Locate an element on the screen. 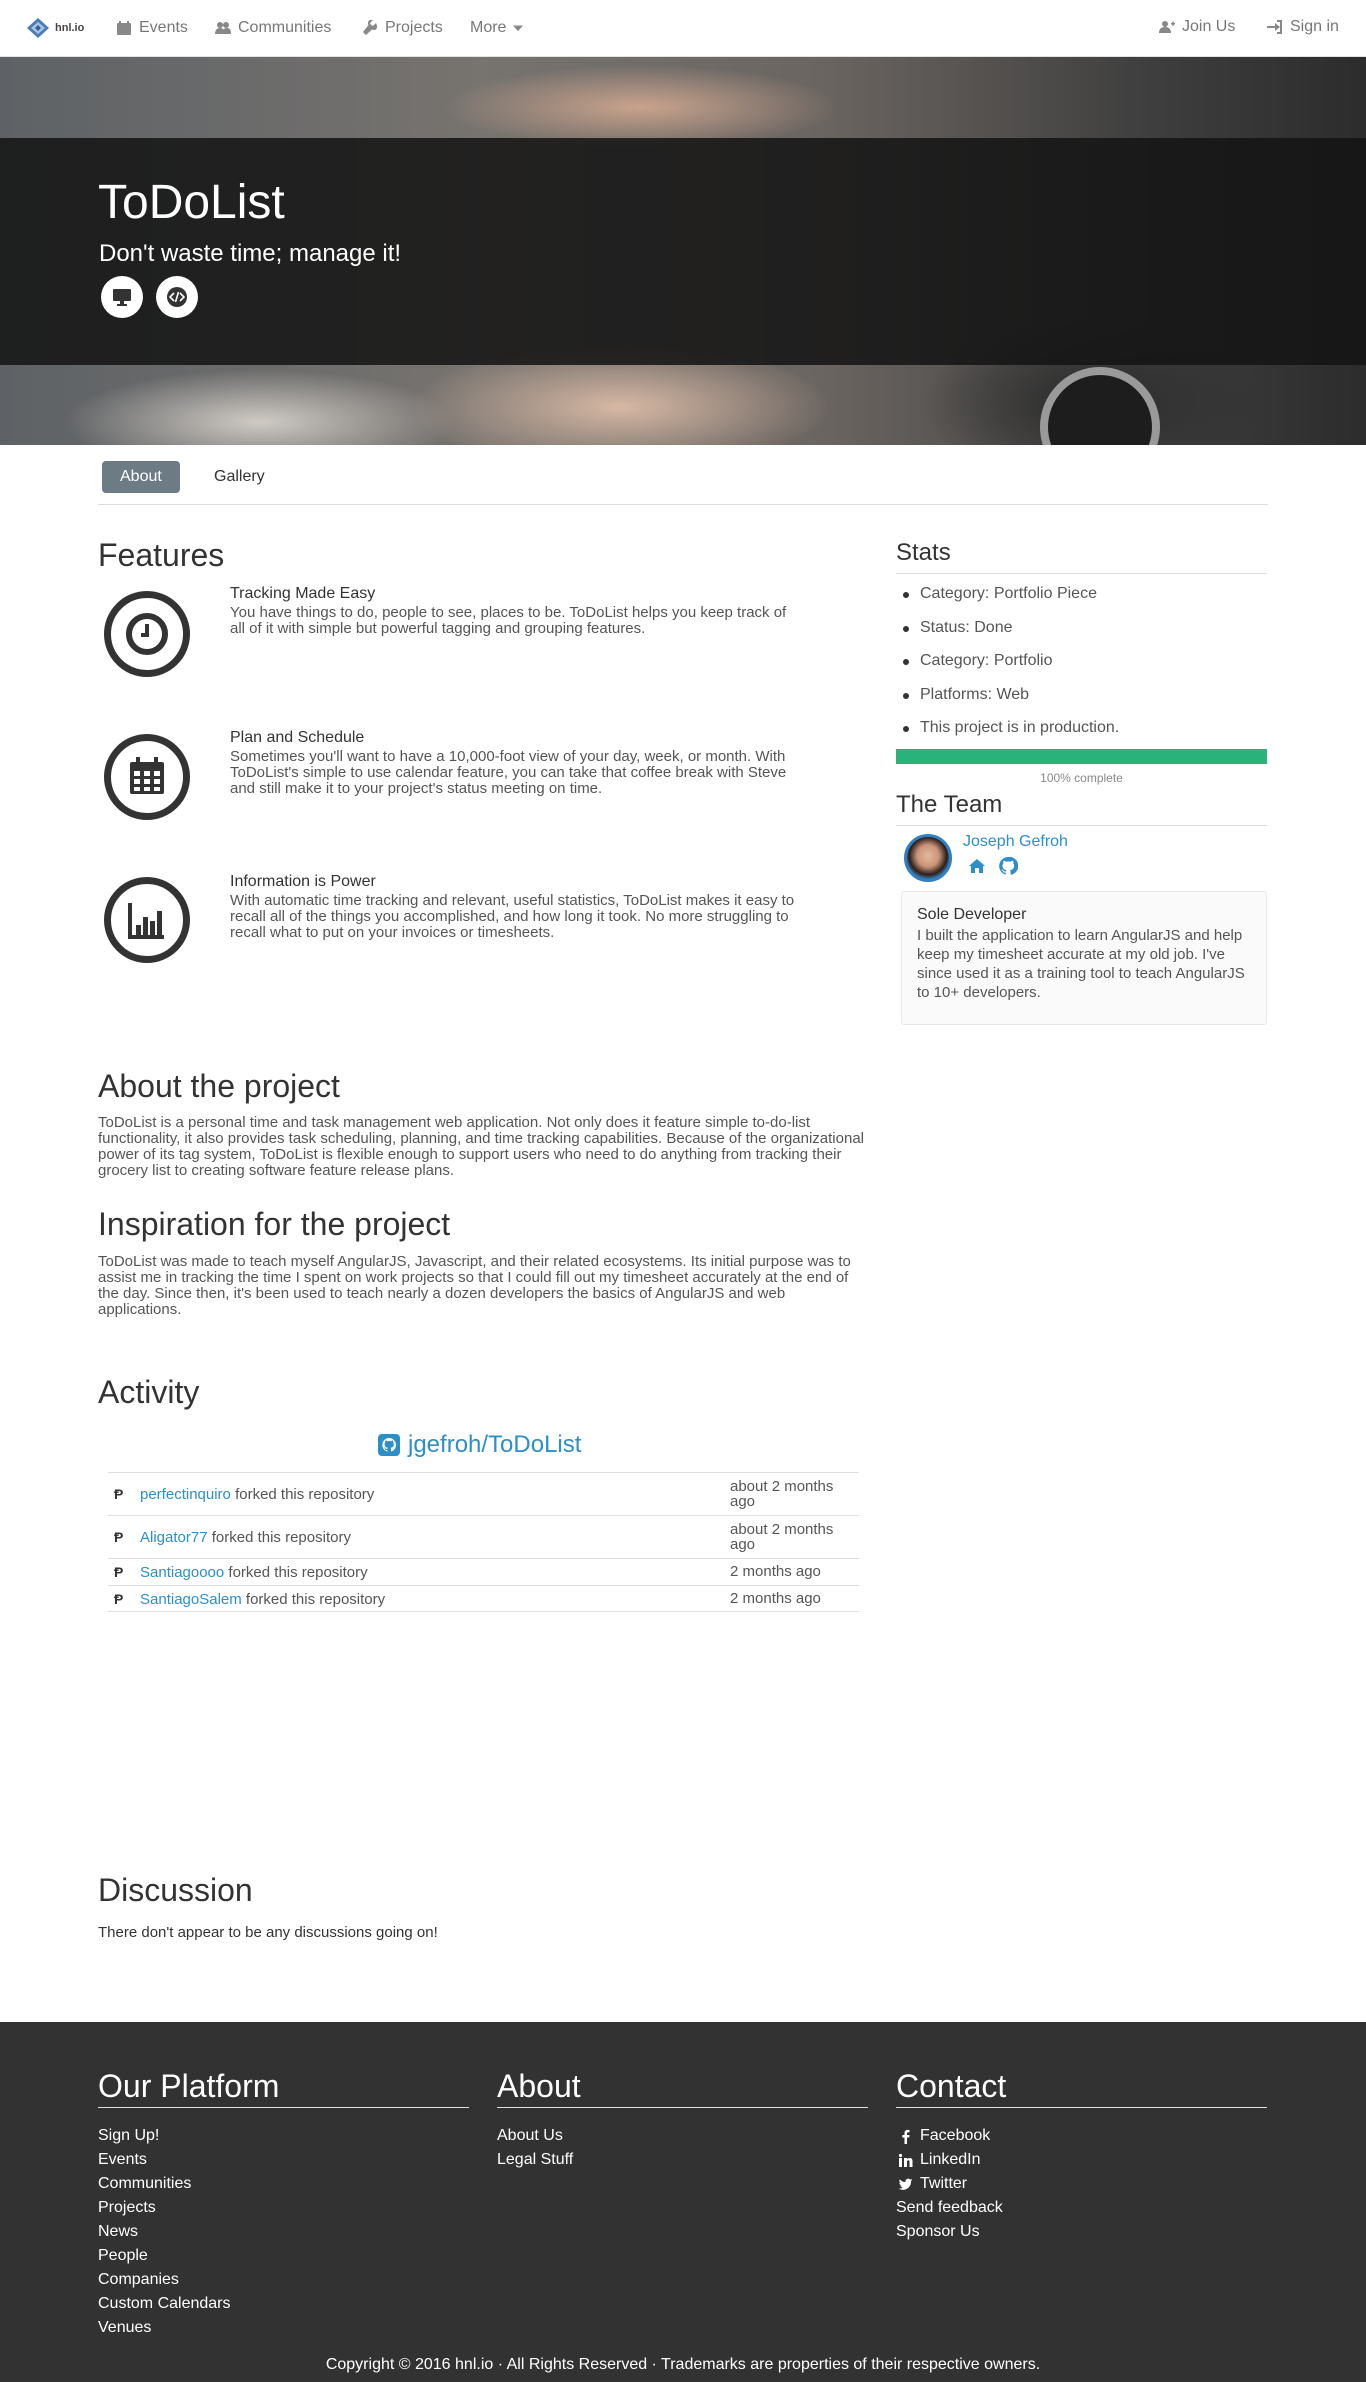 This screenshot has height=2382, width=1366. brand-text: hnl.io is located at coordinates (70, 28).